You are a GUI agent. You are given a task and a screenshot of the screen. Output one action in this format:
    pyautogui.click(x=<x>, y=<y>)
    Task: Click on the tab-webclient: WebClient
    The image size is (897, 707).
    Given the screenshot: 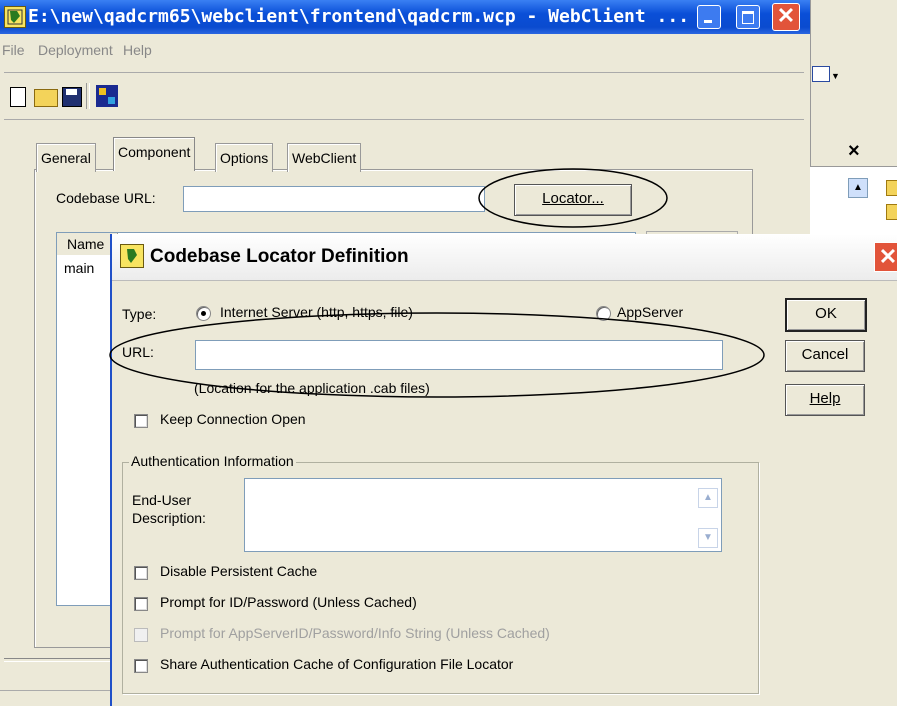 What is the action you would take?
    pyautogui.click(x=324, y=157)
    